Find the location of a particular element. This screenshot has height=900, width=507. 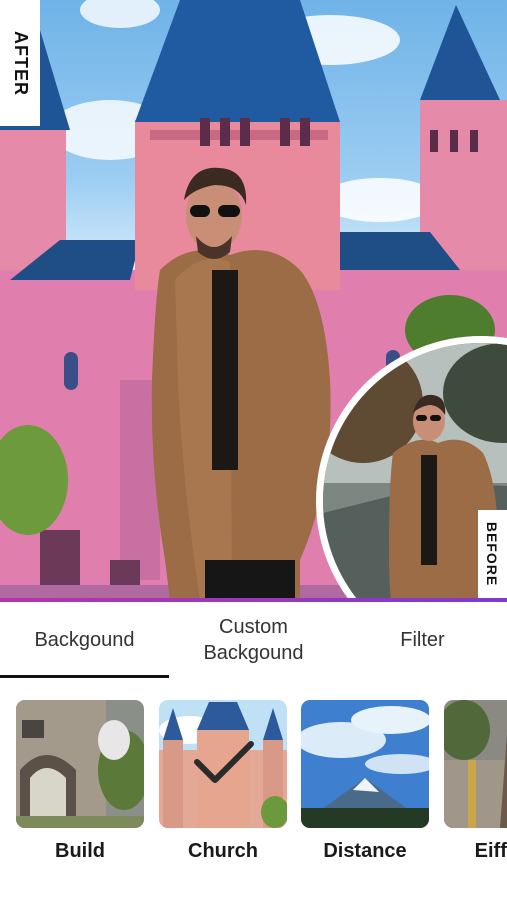

category-tabs: Backgound Custom Backgound Filter is located at coordinates (253, 640).